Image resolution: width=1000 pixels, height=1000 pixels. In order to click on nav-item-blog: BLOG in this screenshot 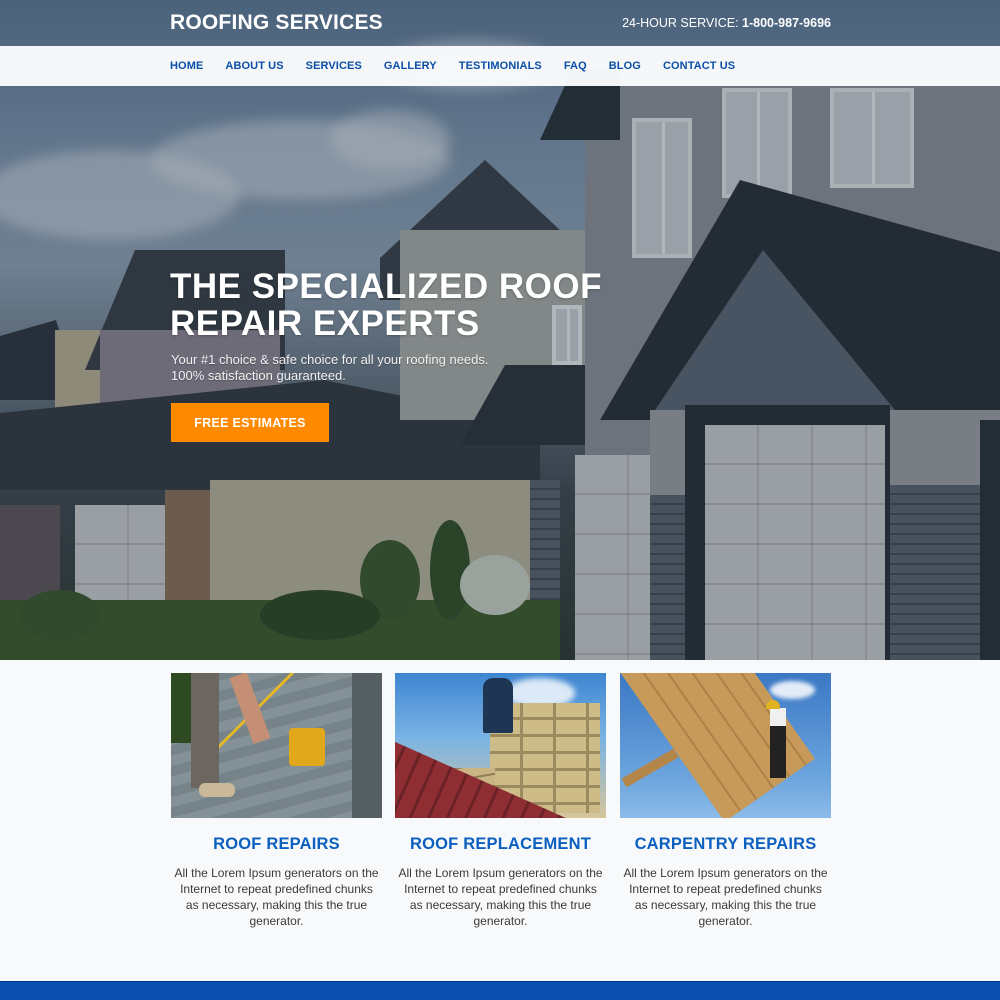, I will do `click(625, 66)`.